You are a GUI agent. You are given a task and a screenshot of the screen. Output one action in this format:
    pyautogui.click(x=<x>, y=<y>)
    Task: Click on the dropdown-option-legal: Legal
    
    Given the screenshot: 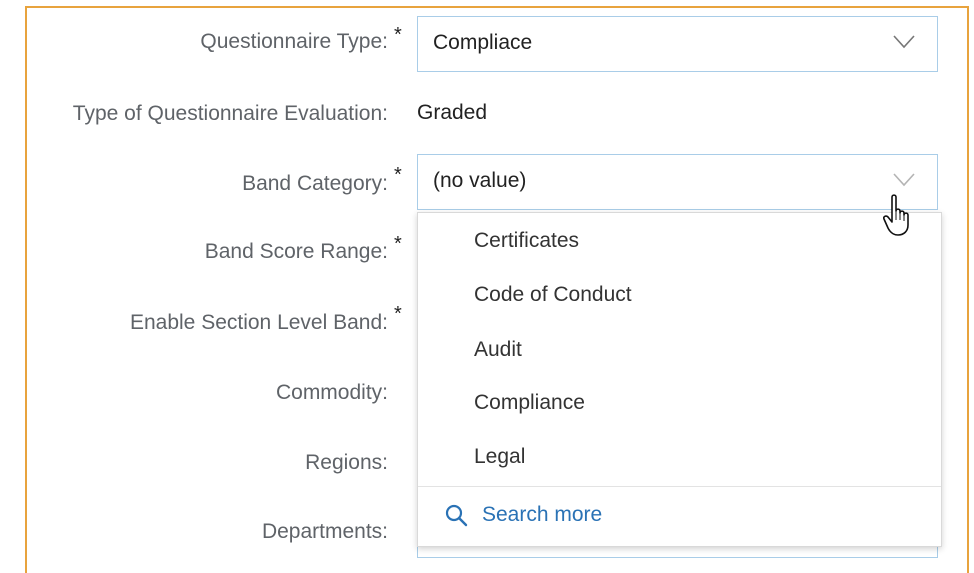 What is the action you would take?
    pyautogui.click(x=499, y=457)
    